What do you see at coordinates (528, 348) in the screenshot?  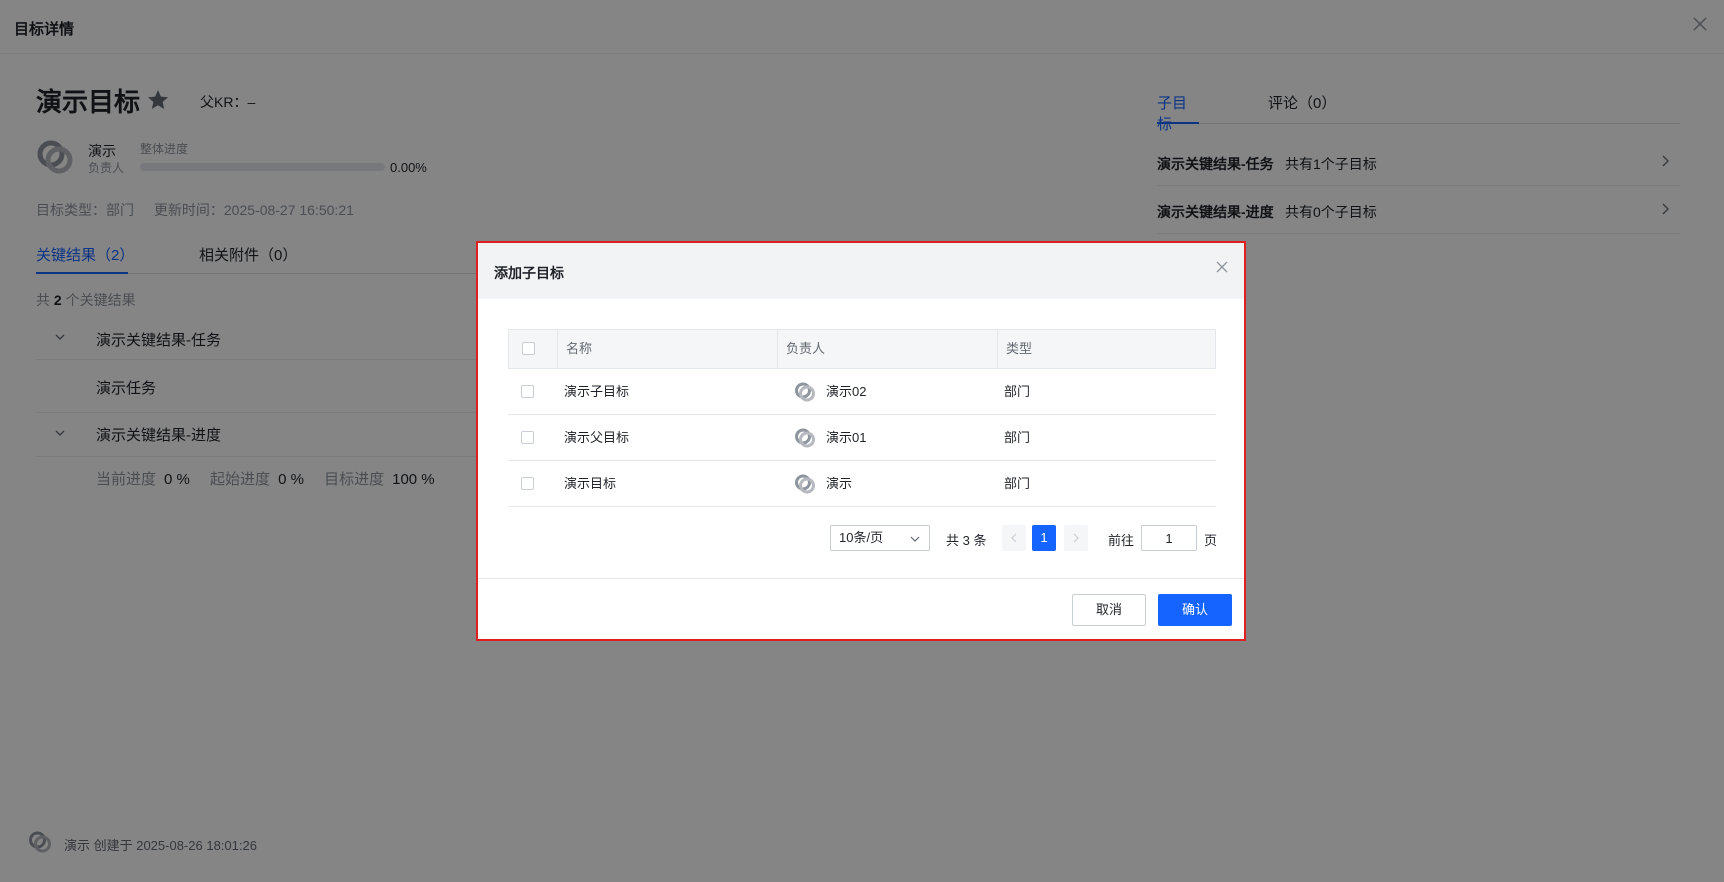 I see `select-all-checkbox` at bounding box center [528, 348].